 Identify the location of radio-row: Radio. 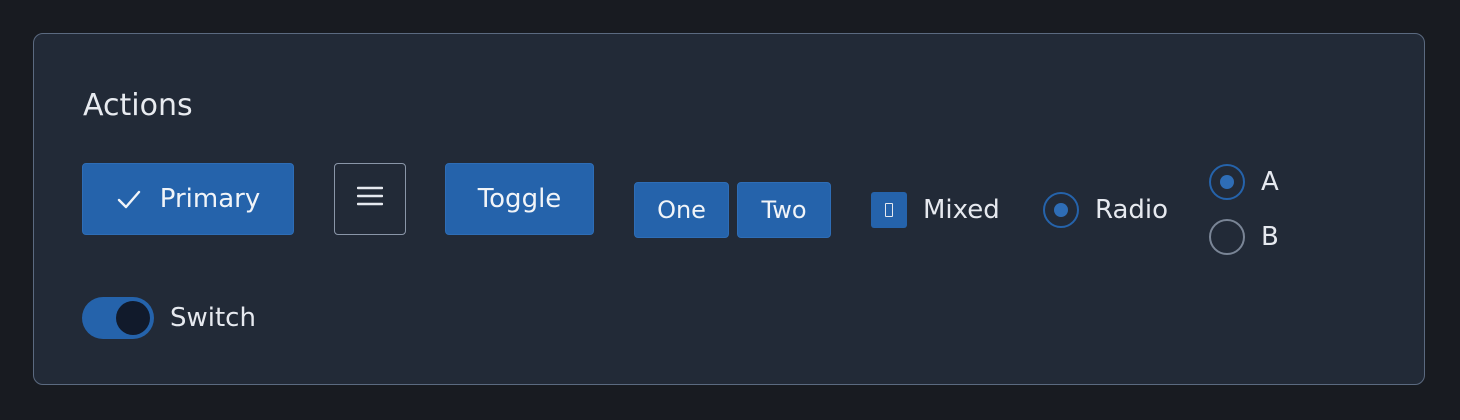
(1105, 210).